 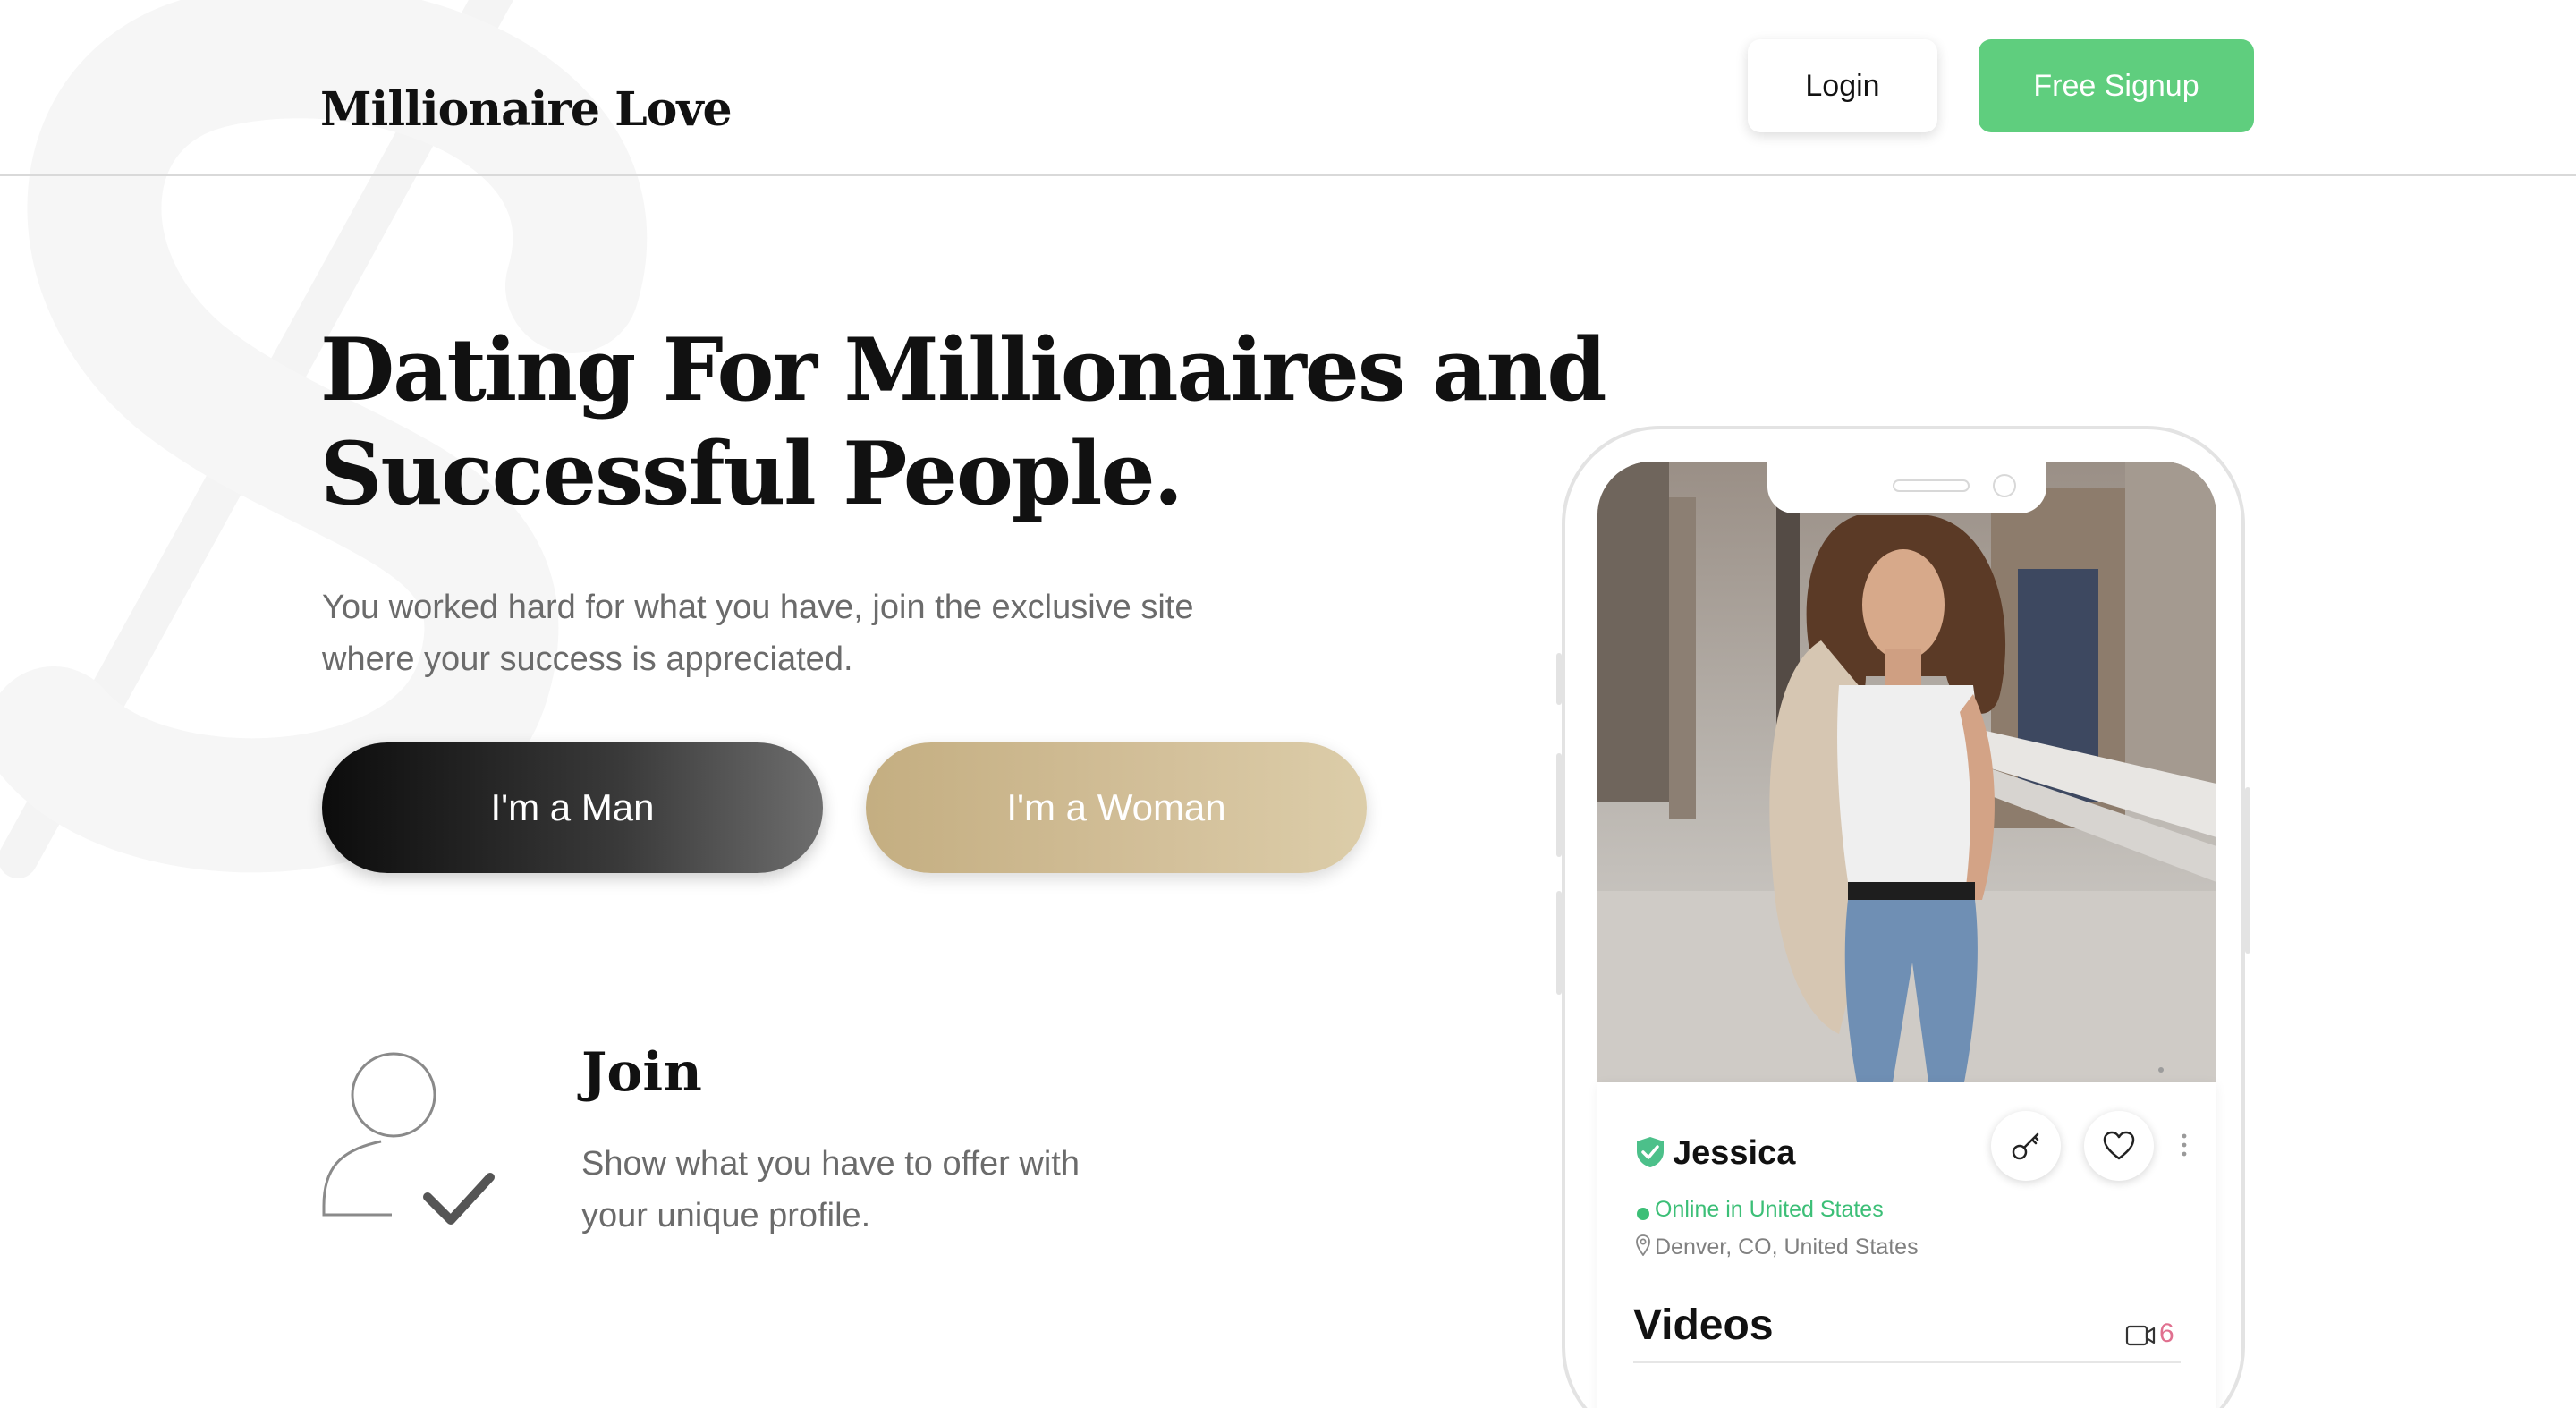 I want to click on join-desc-line1: Show what you have to offer with, so click(x=830, y=1164).